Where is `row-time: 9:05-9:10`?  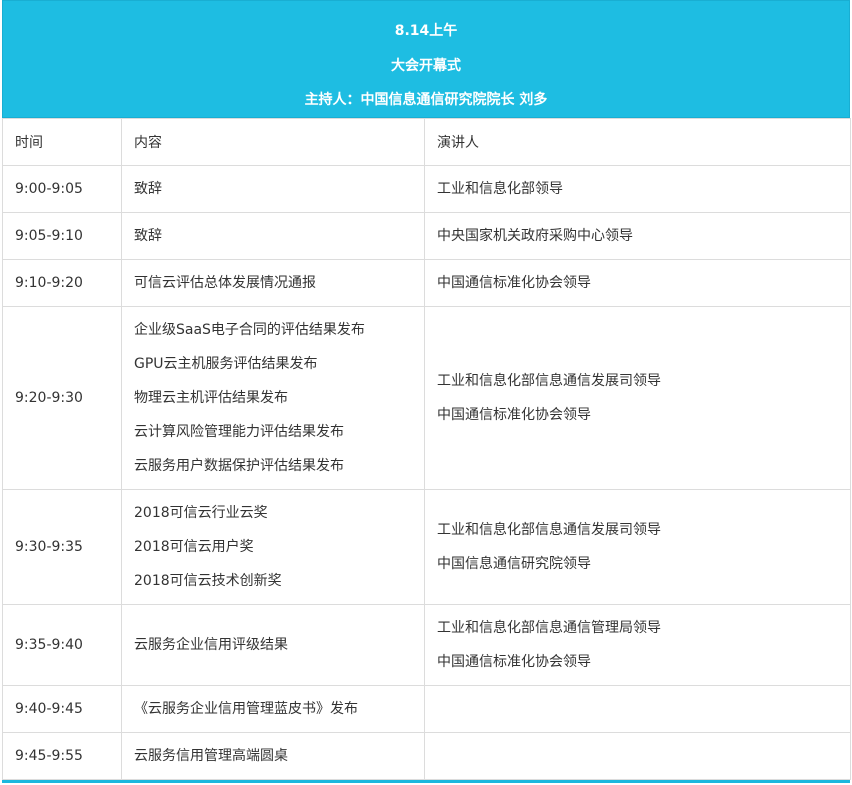 row-time: 9:05-9:10 is located at coordinates (62, 236).